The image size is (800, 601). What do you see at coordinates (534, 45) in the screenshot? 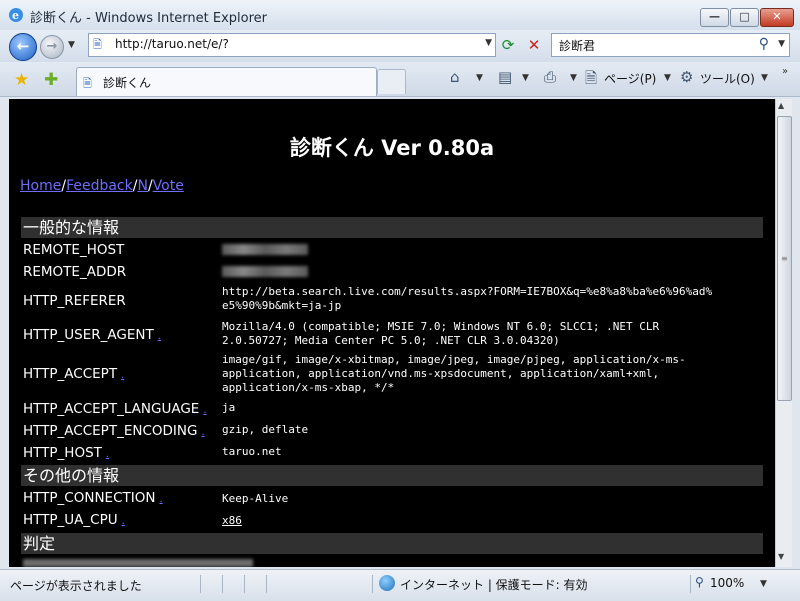
I see `stop-icon: ✕` at bounding box center [534, 45].